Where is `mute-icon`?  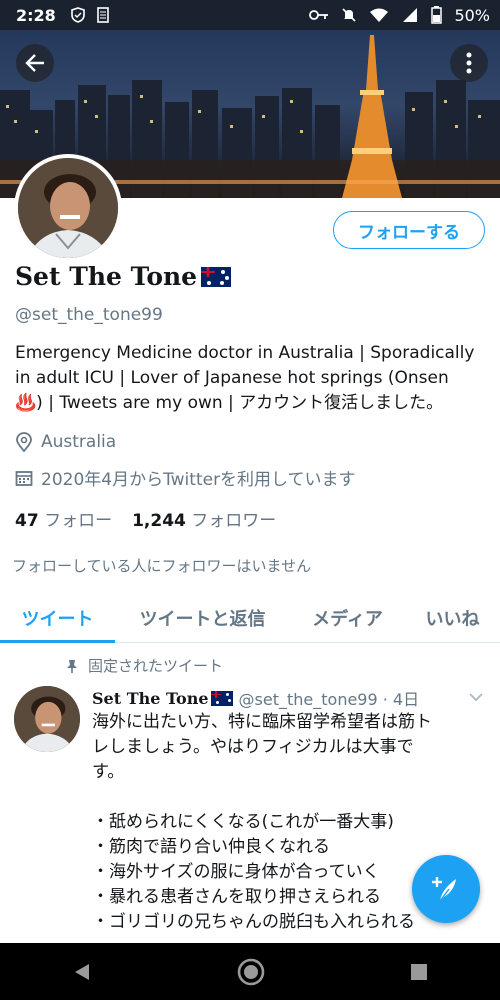 mute-icon is located at coordinates (349, 15).